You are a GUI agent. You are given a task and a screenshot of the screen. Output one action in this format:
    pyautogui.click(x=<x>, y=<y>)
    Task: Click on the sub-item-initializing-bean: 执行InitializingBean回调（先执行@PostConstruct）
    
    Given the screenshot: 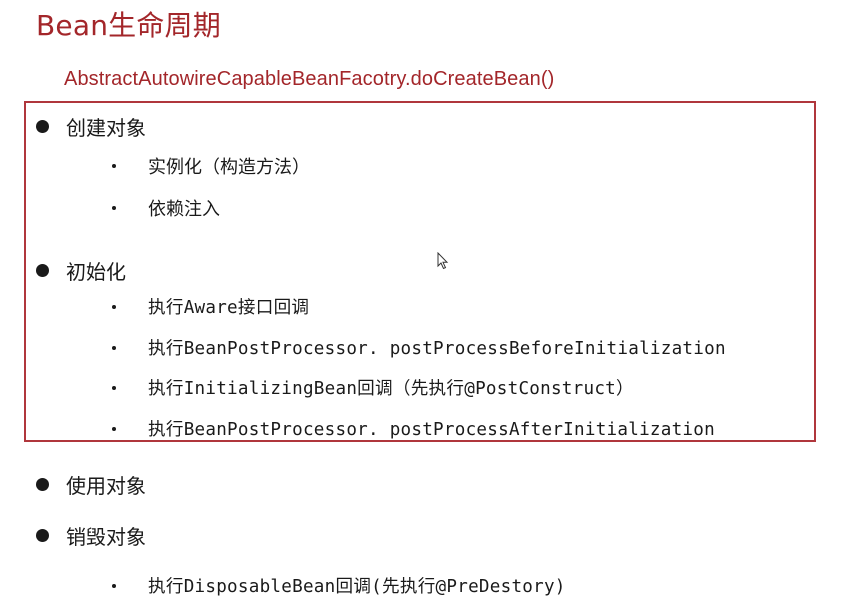 What is the action you would take?
    pyautogui.click(x=373, y=387)
    